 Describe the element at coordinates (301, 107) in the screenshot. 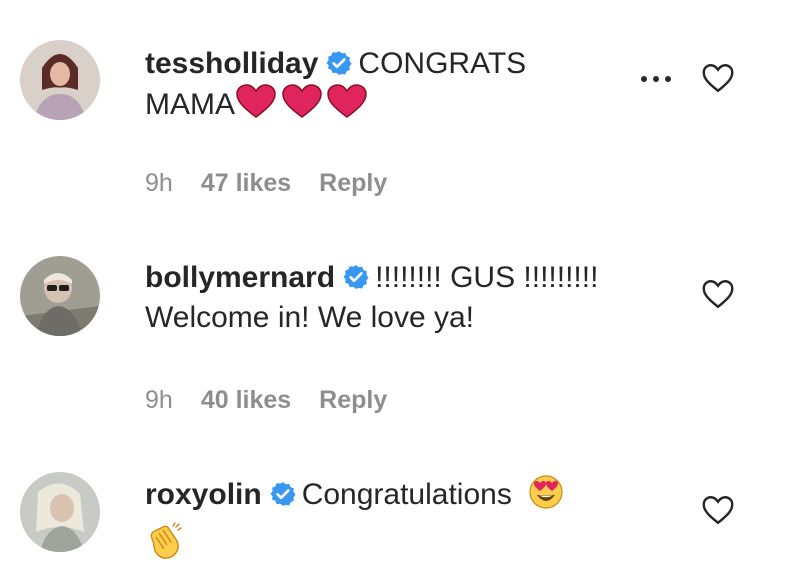

I see `red-heart-emoji-icon` at that location.